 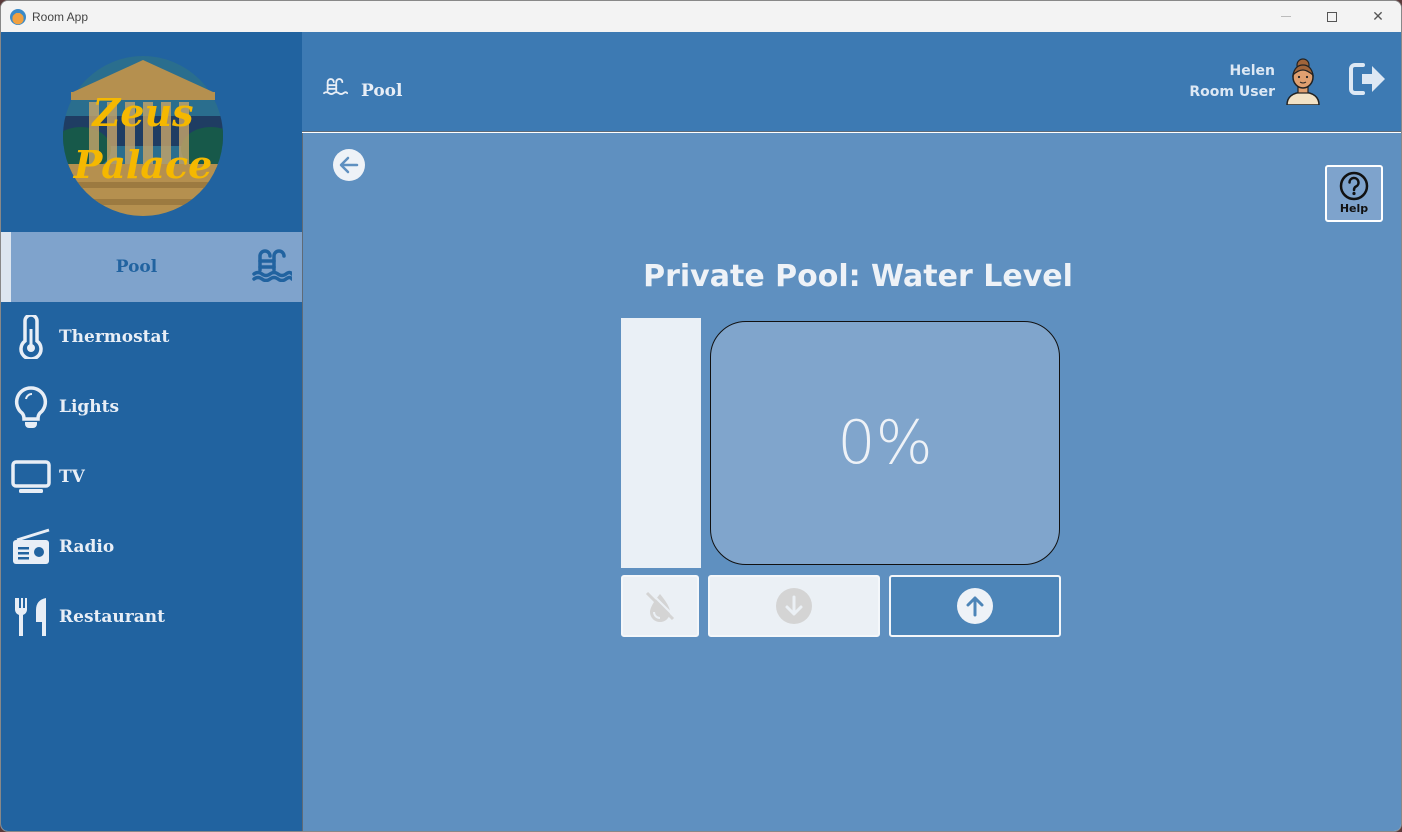 What do you see at coordinates (858, 276) in the screenshot?
I see `panel-title: Private Pool: Water Level` at bounding box center [858, 276].